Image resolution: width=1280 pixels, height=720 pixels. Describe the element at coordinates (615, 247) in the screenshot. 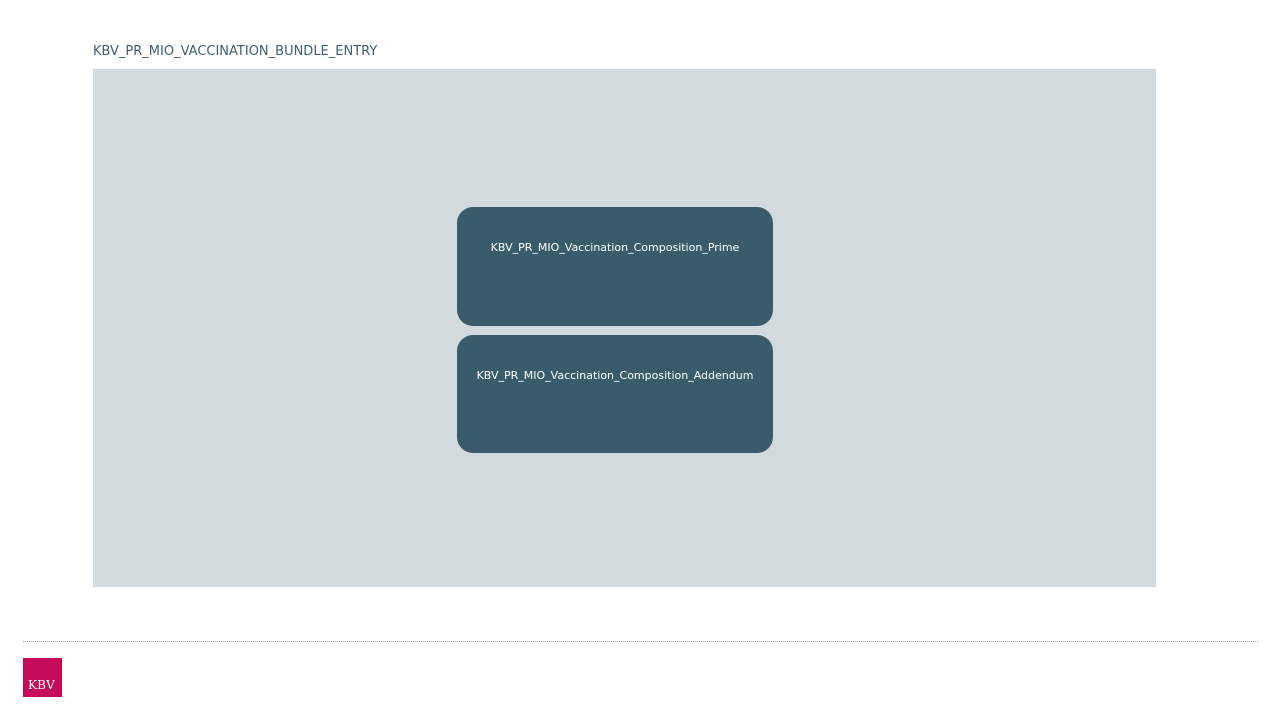

I see `node-label: KBV_PR_MIO_Vaccination_Composition_Prime` at that location.